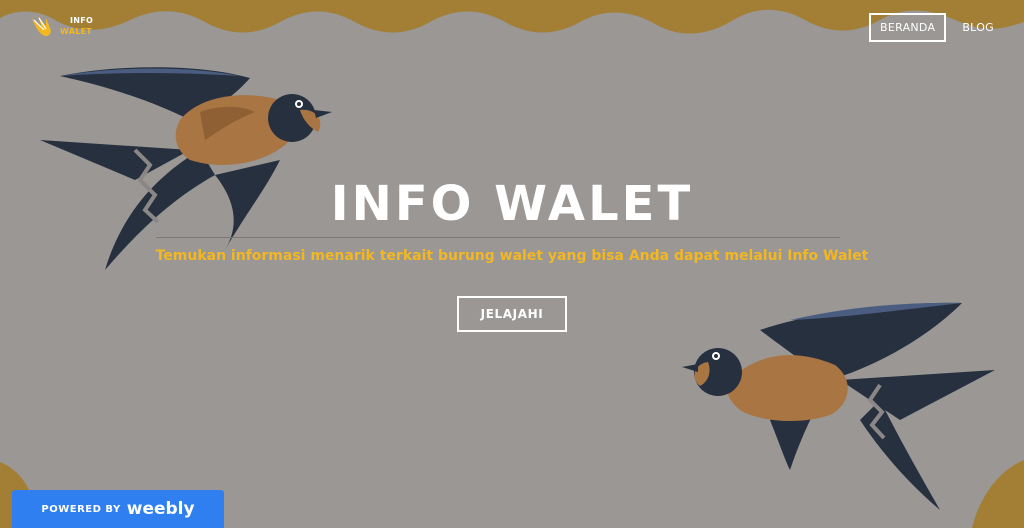  Describe the element at coordinates (76, 26) in the screenshot. I see `logo-text: INFO WALET` at that location.